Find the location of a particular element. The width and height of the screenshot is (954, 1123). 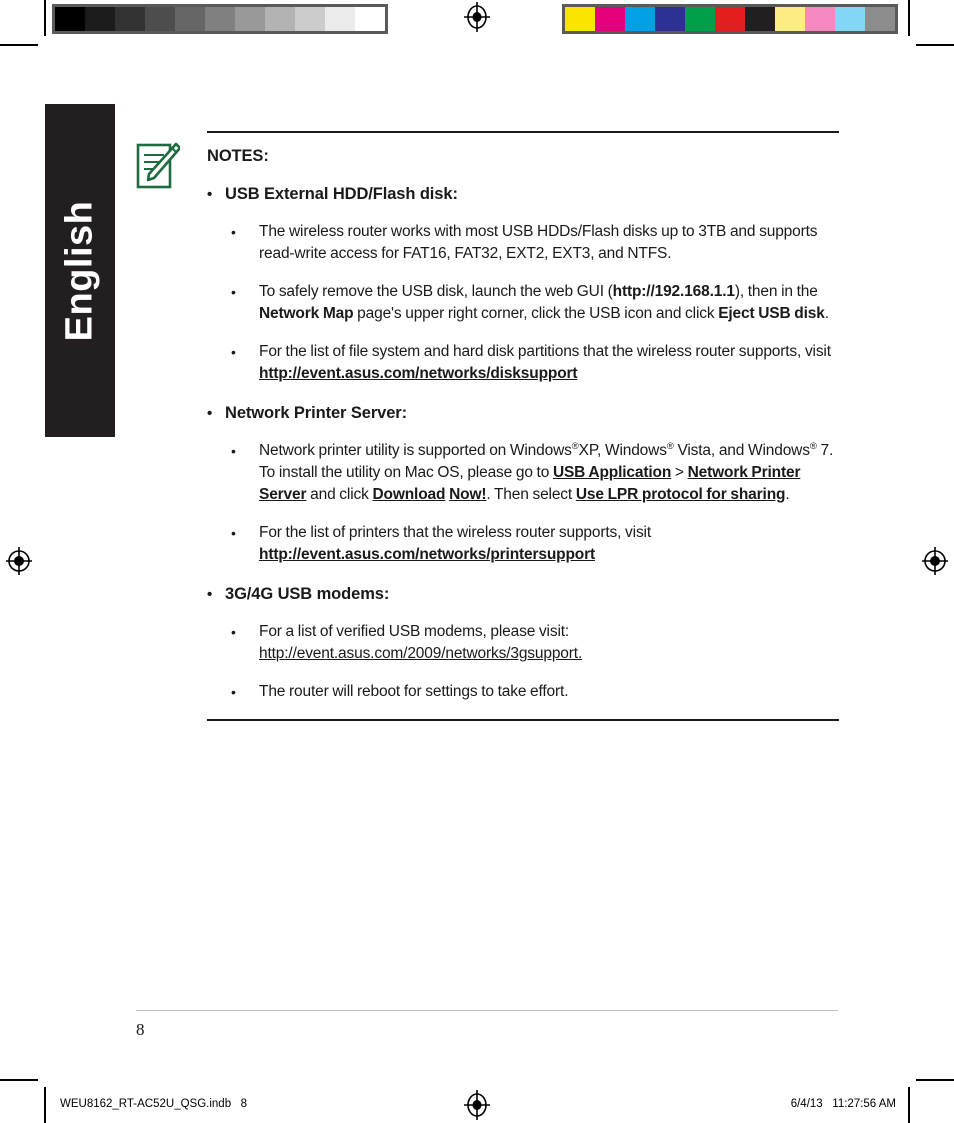

note-pencil-icon is located at coordinates (158, 166).